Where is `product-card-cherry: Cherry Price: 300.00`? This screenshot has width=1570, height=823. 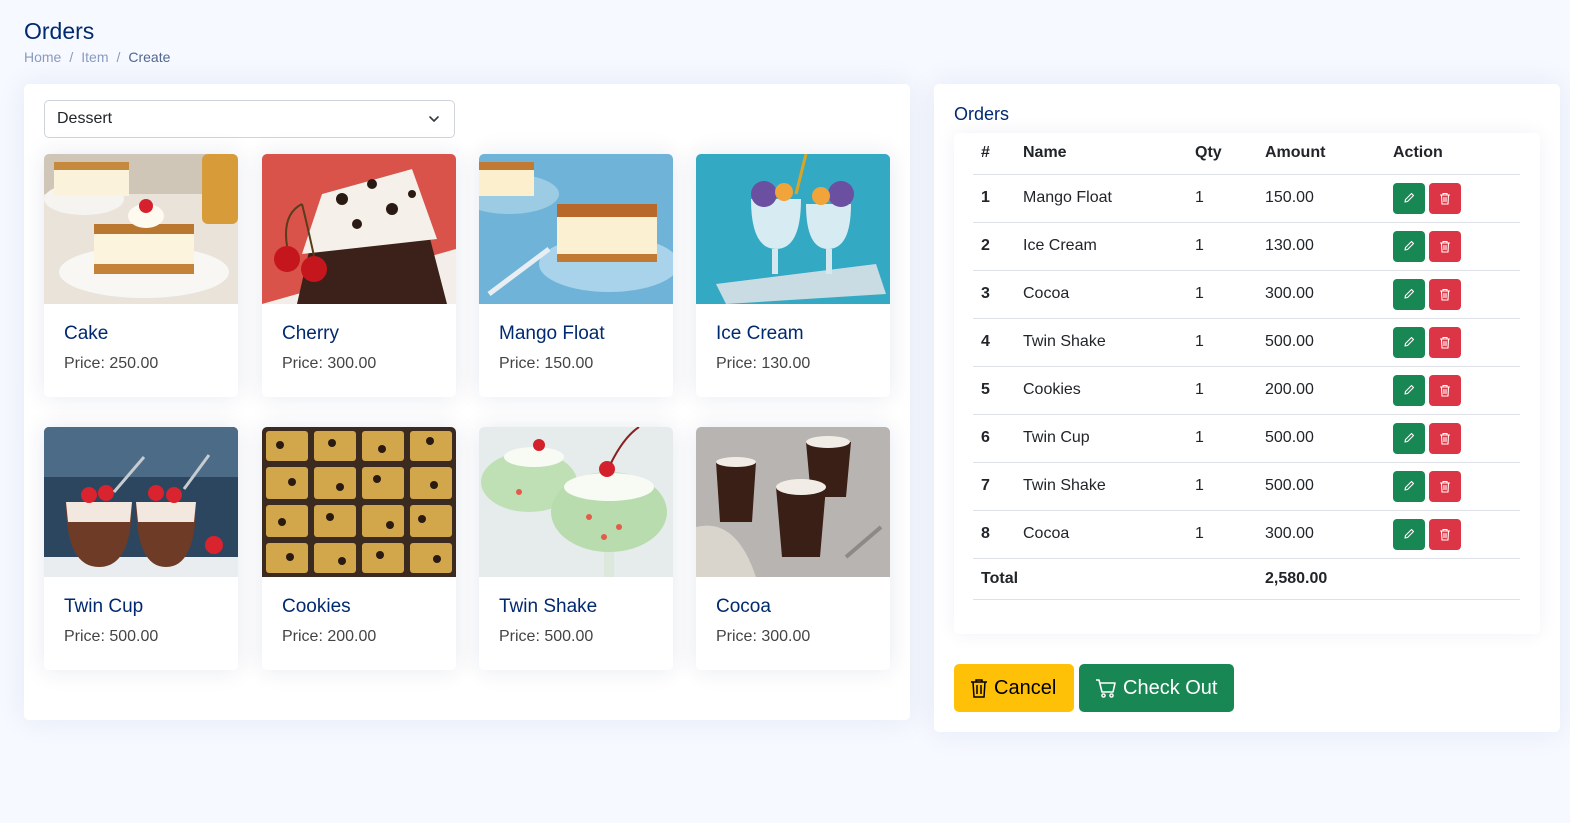 product-card-cherry: Cherry Price: 300.00 is located at coordinates (359, 275).